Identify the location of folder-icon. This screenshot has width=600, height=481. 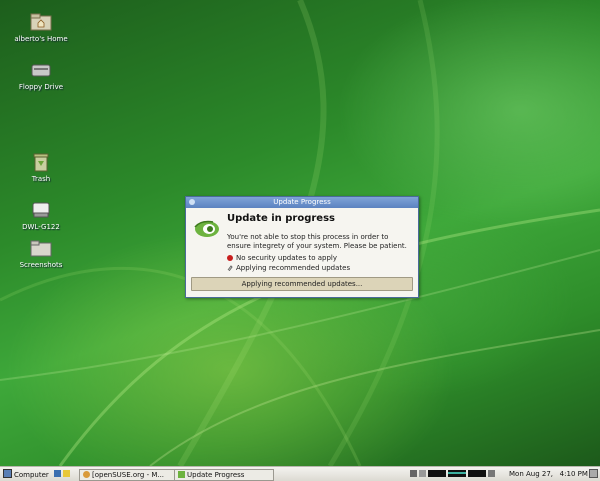
(41, 248).